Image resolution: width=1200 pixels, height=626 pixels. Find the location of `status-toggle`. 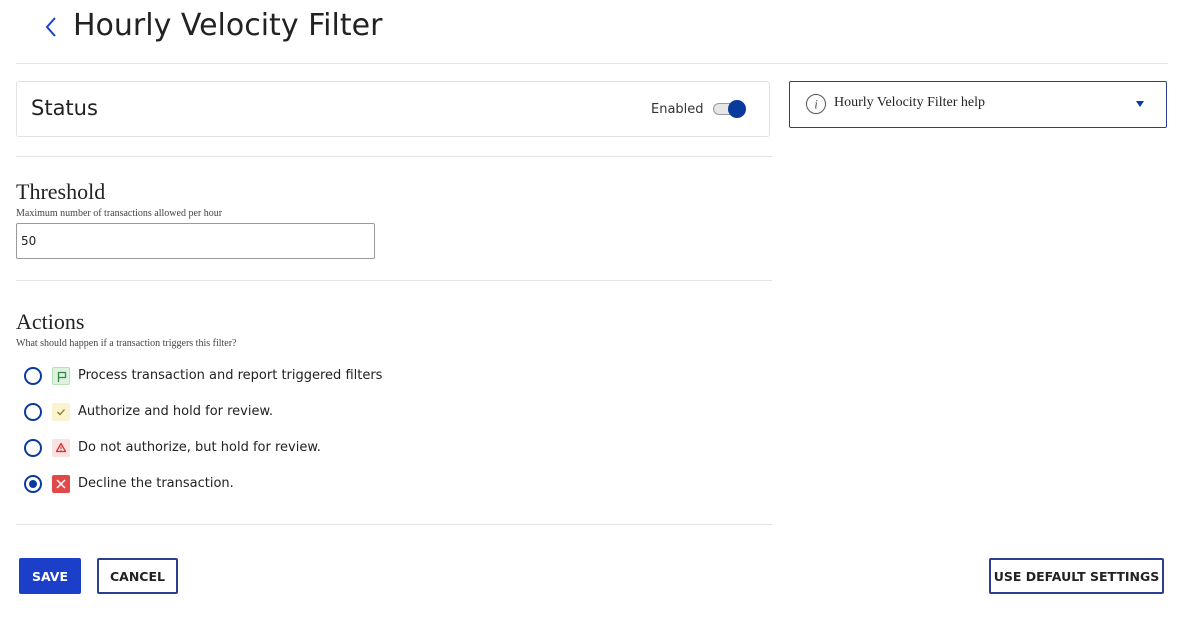

status-toggle is located at coordinates (730, 109).